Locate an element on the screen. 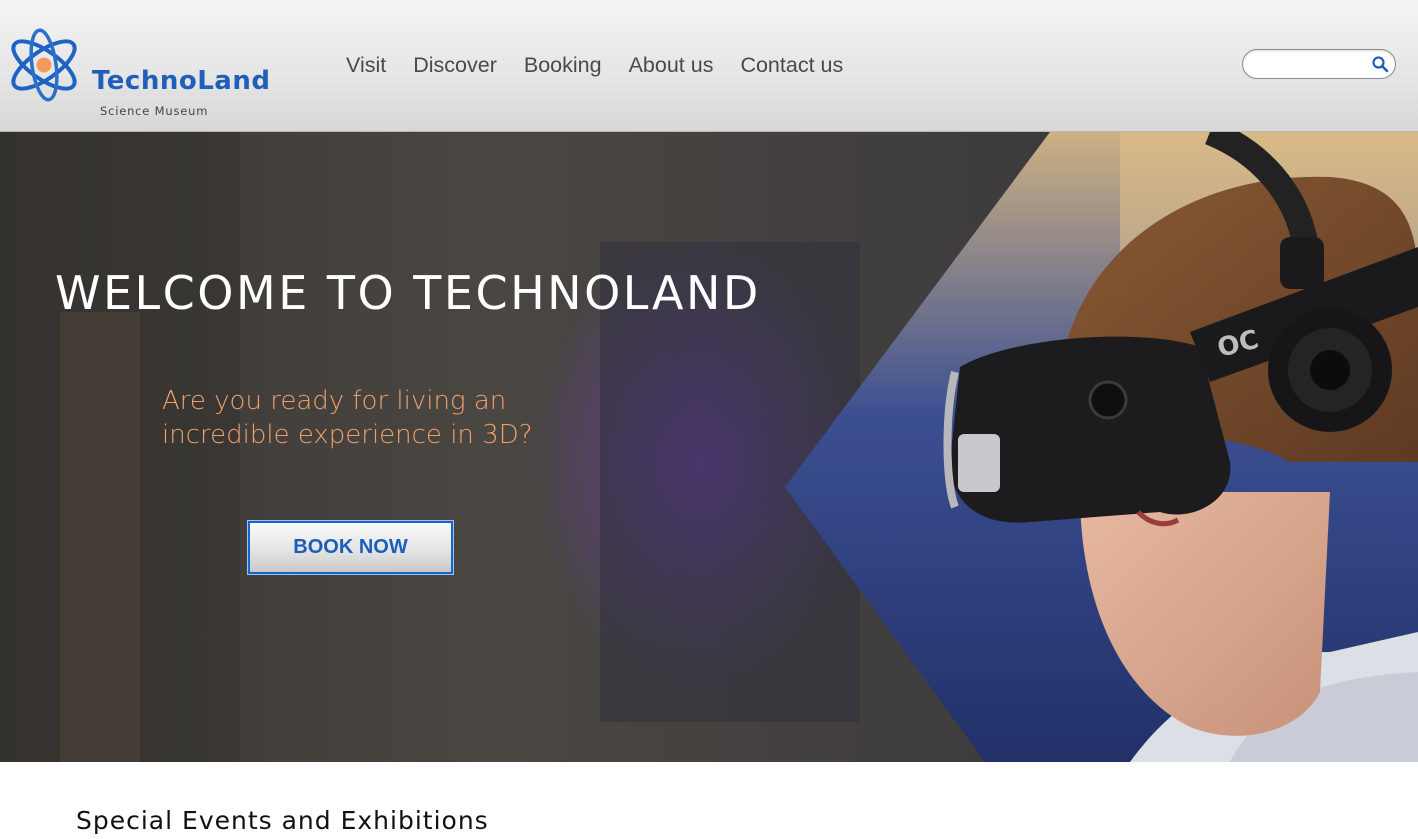 The image size is (1418, 839). brand-subtitle: Science Museum is located at coordinates (154, 111).